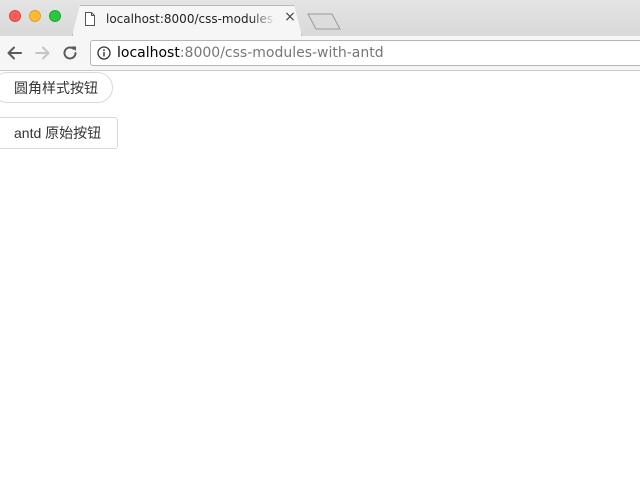 Image resolution: width=640 pixels, height=480 pixels. What do you see at coordinates (281, 53) in the screenshot?
I see `url-path: :8000/css-modules-with-antd` at bounding box center [281, 53].